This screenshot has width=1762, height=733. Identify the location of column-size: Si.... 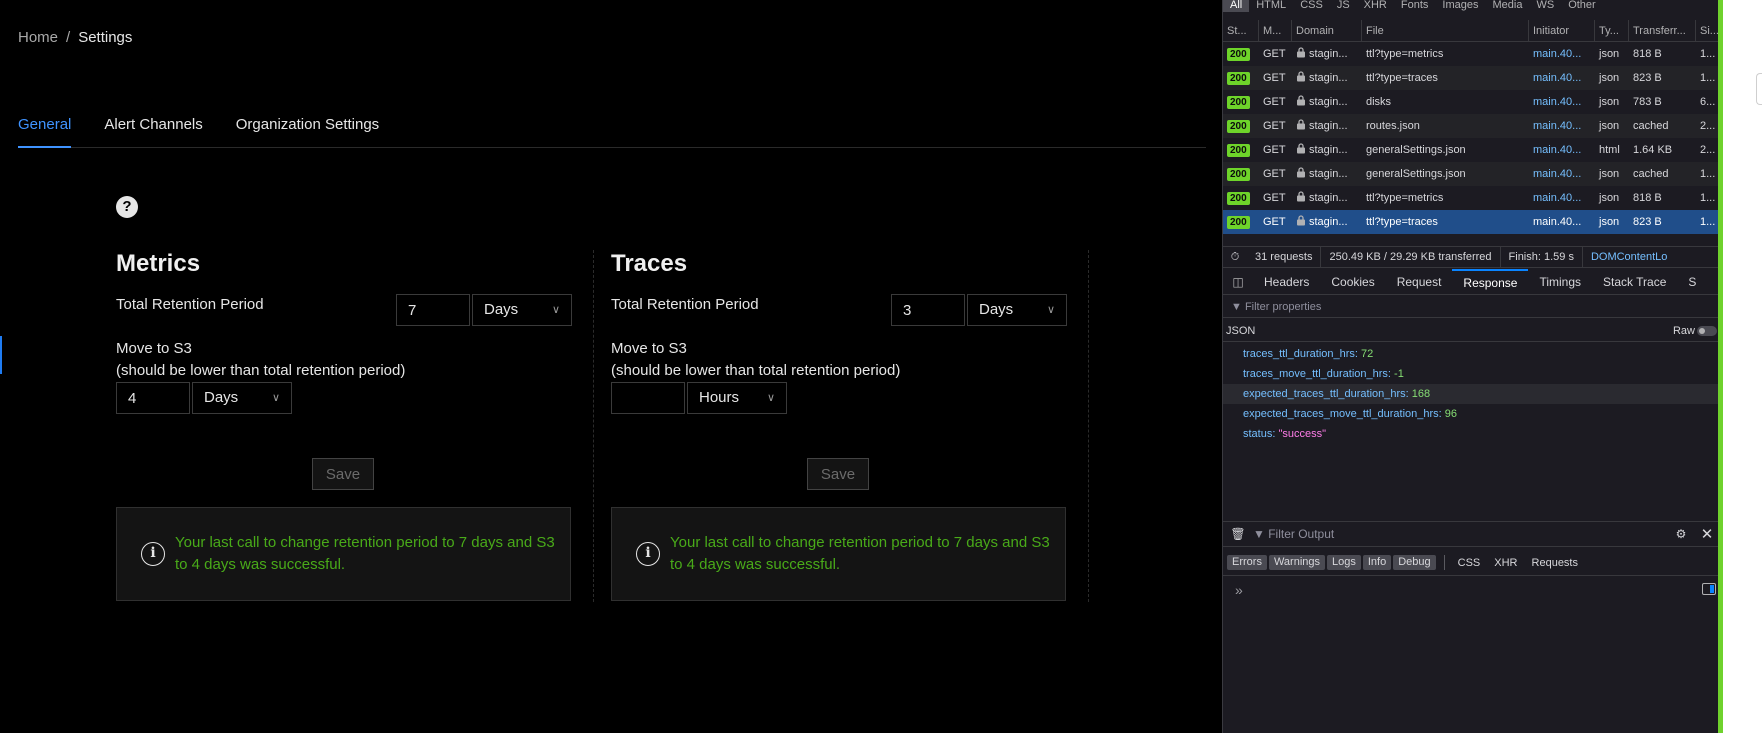
(1707, 30).